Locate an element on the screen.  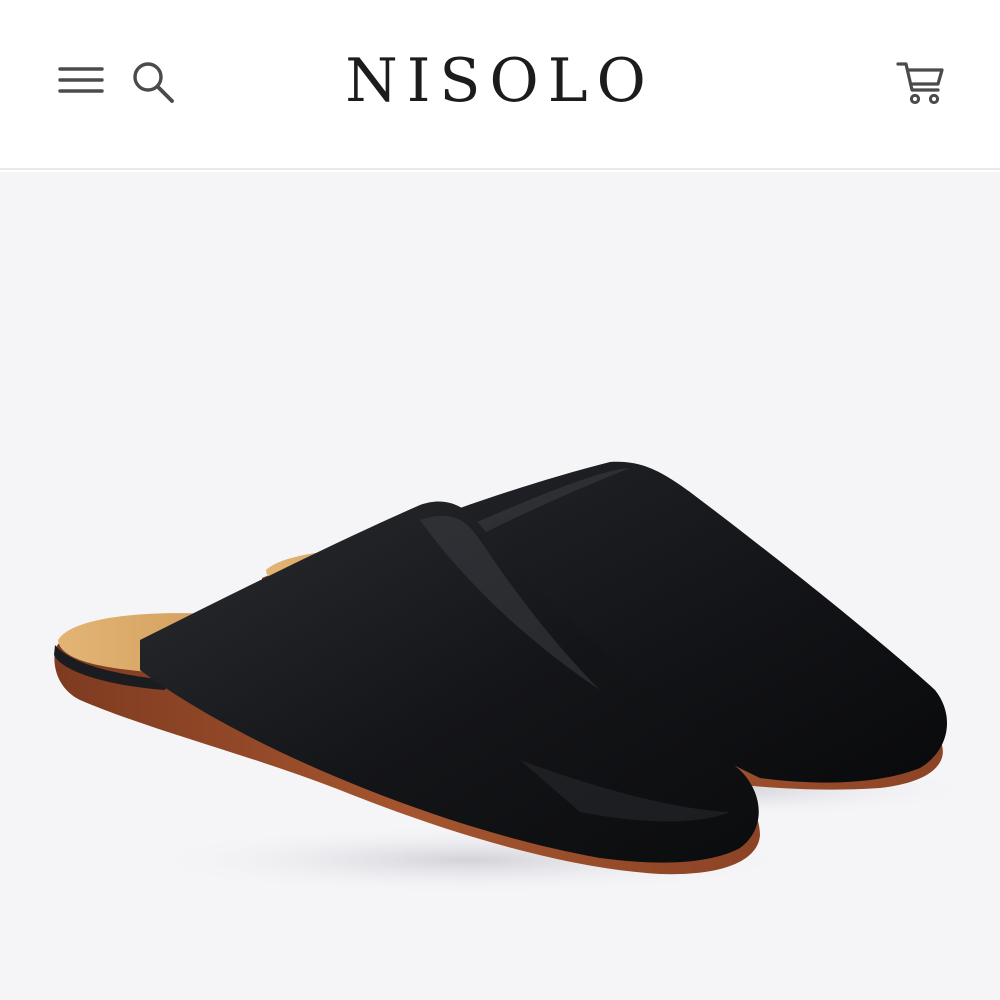
hamburger-menu-icon is located at coordinates (81, 80).